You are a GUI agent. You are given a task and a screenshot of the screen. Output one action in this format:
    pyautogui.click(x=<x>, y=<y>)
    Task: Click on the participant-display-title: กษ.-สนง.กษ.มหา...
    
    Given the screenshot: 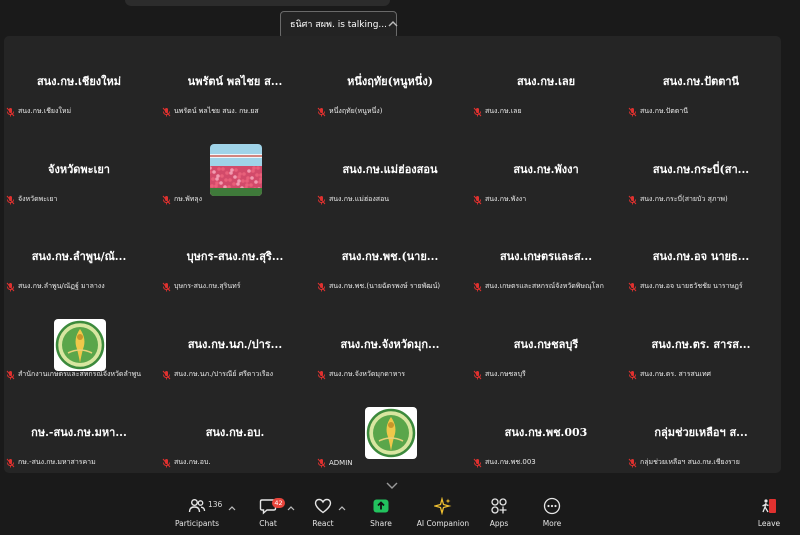 What is the action you would take?
    pyautogui.click(x=79, y=432)
    